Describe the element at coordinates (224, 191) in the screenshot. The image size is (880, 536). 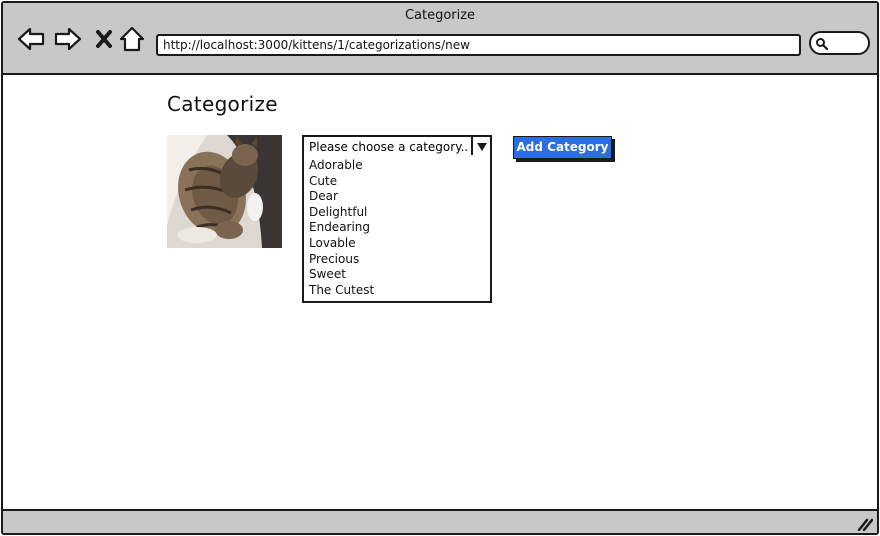
I see `cat-photo` at that location.